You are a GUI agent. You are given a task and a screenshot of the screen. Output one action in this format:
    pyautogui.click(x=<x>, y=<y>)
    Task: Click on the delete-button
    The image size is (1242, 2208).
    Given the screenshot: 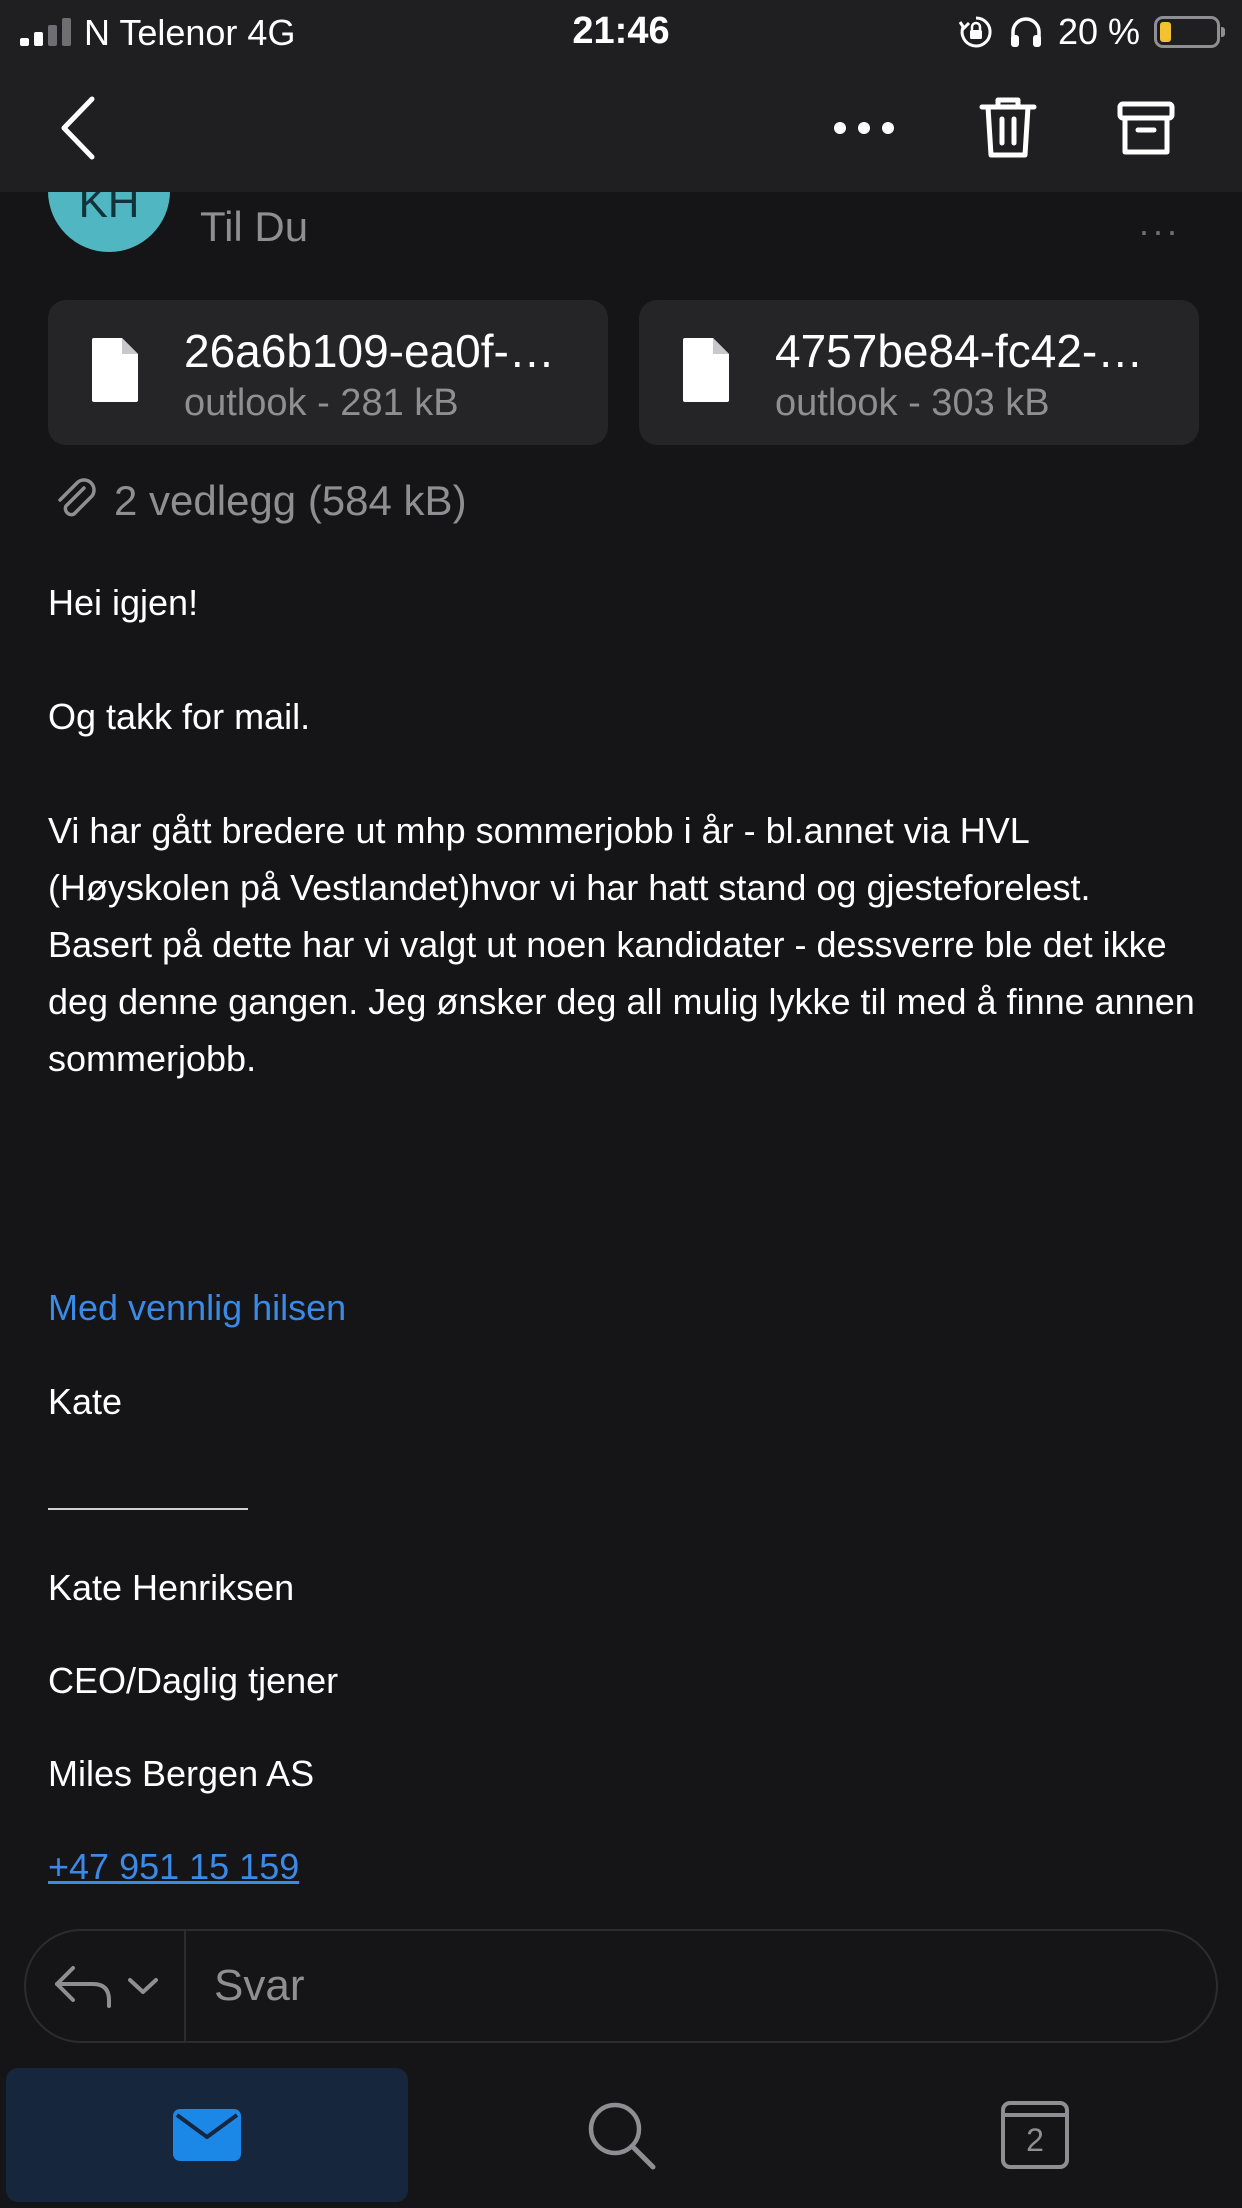 What is the action you would take?
    pyautogui.click(x=1008, y=128)
    